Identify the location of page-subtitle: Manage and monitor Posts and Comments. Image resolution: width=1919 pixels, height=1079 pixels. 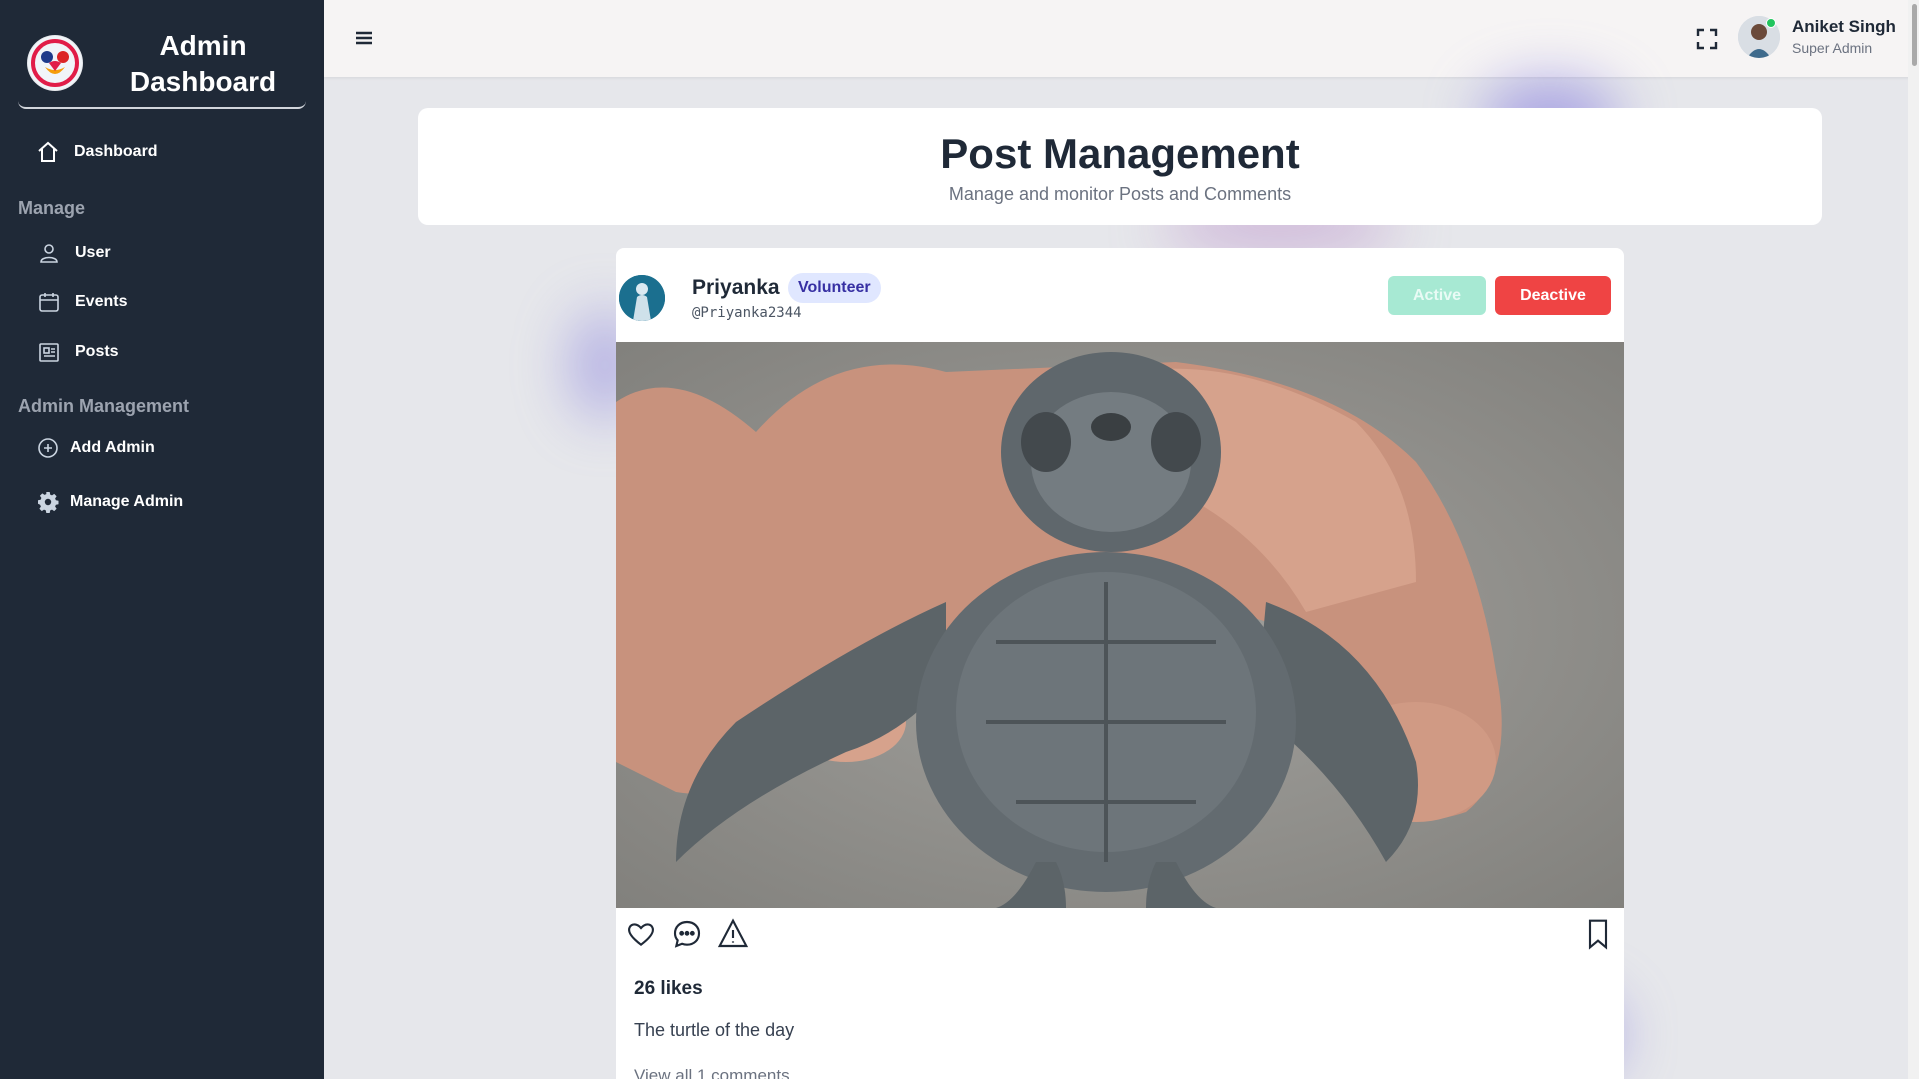
(1120, 194).